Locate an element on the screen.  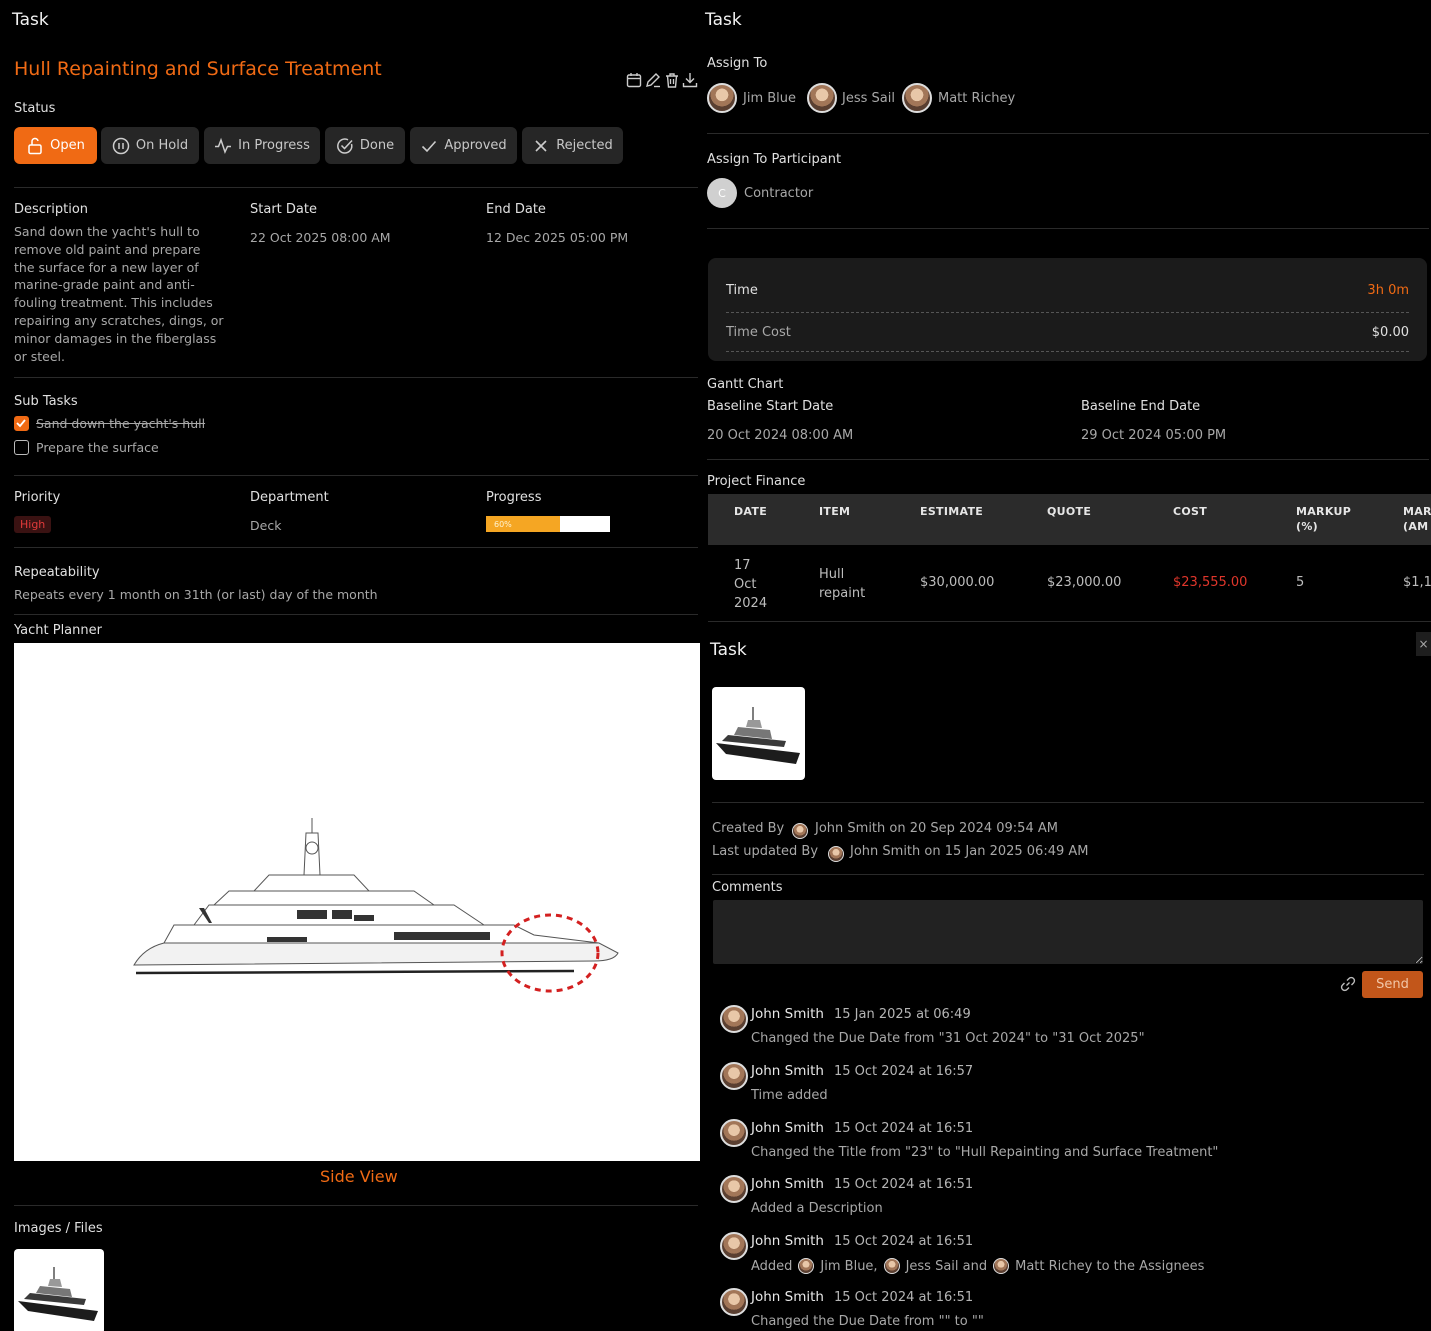
time-summary-card: Time 3h 0m Time Cost $0.00 is located at coordinates (1067, 309).